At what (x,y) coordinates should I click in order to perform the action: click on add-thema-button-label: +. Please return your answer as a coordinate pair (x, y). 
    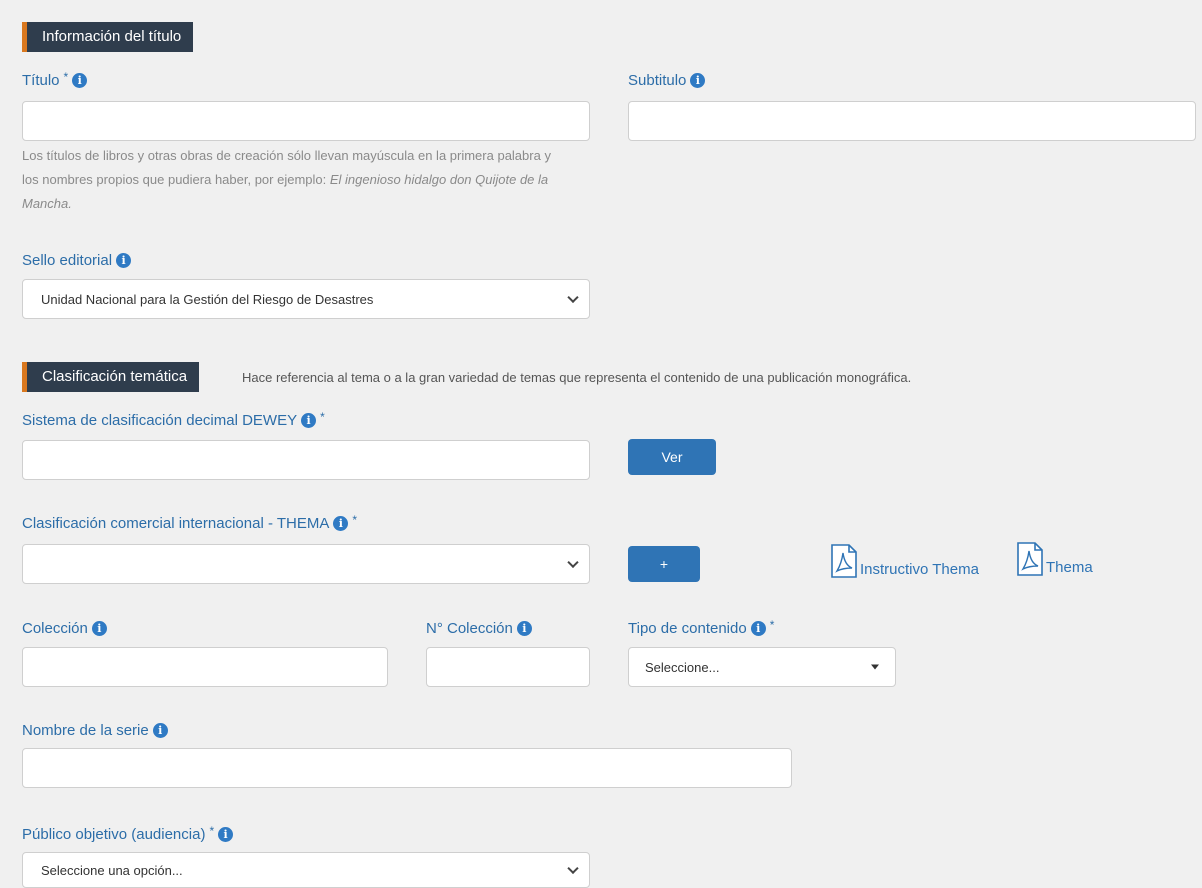
    Looking at the image, I should click on (664, 564).